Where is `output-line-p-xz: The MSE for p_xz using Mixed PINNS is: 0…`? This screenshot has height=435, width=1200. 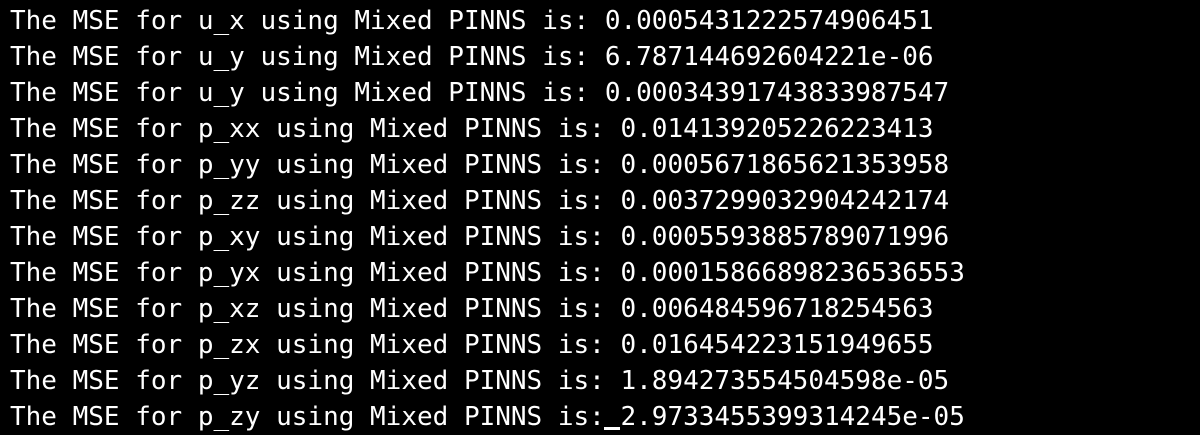 output-line-p-xz: The MSE for p_xz using Mixed PINNS is: 0… is located at coordinates (605, 309).